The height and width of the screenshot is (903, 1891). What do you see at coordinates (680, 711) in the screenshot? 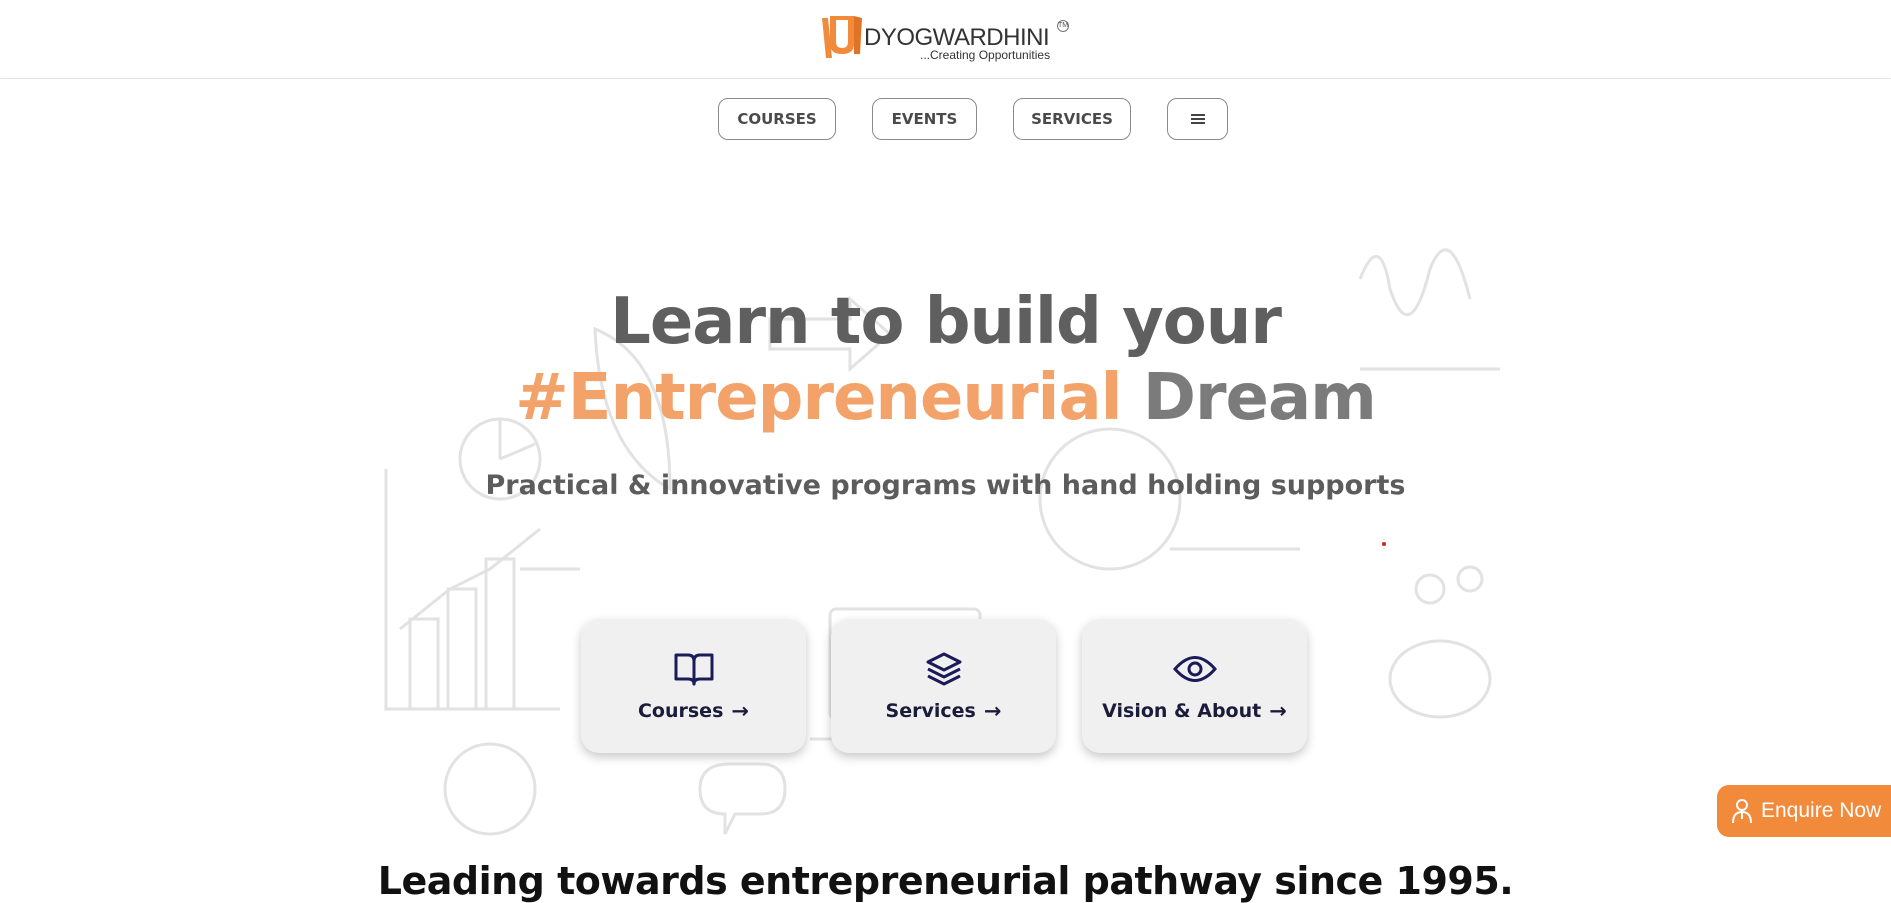
I see `courses-card-label: Courses` at bounding box center [680, 711].